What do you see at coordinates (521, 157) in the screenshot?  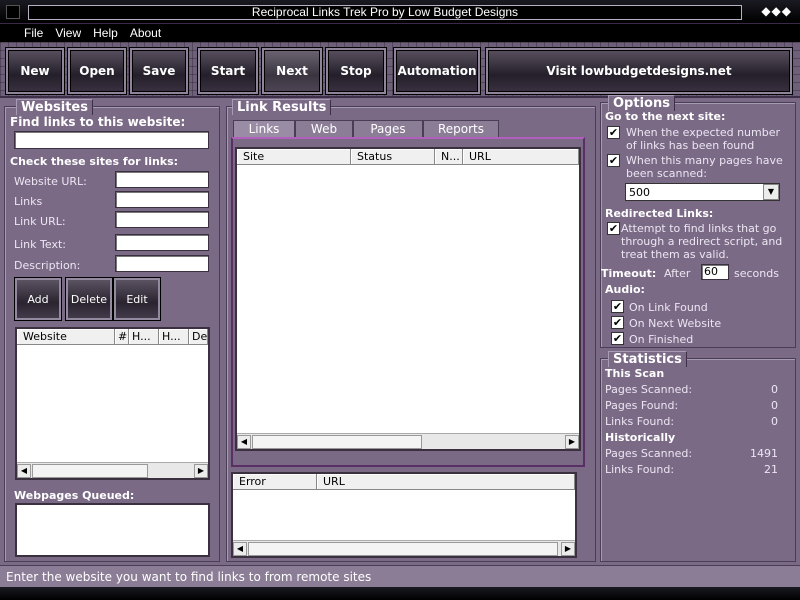 I see `col-url: URL` at bounding box center [521, 157].